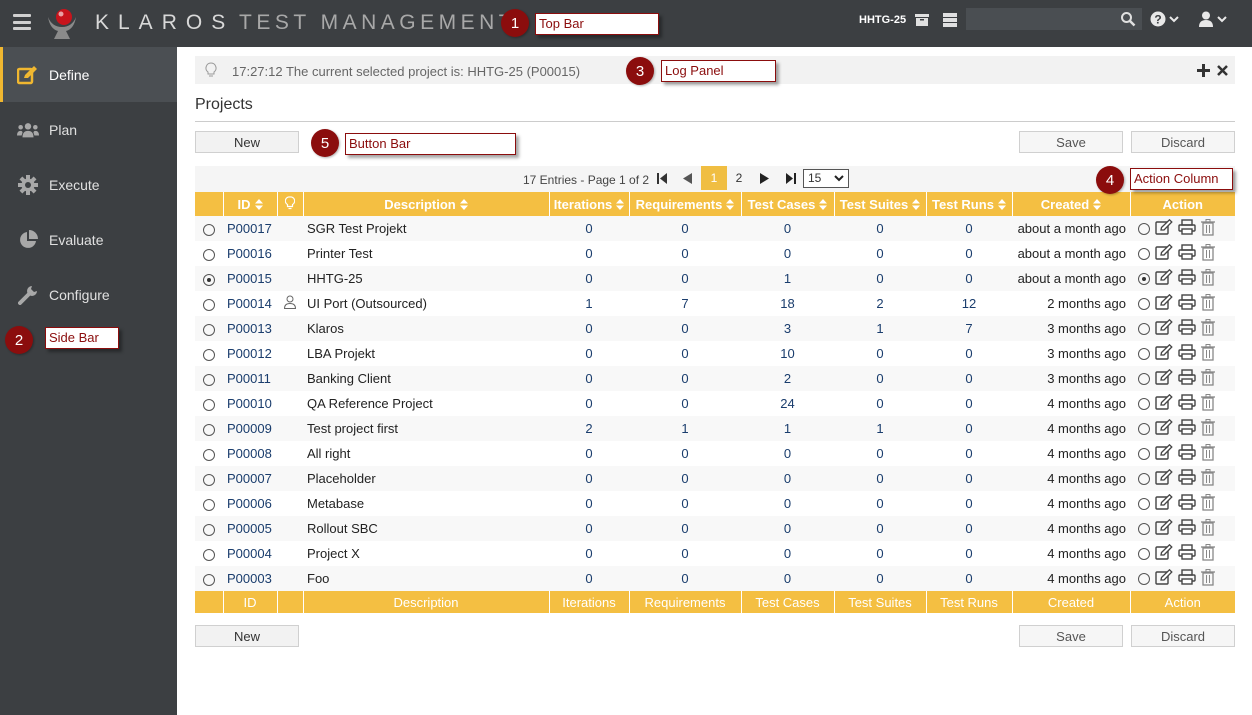 This screenshot has height=715, width=1252. I want to click on project-id-link: P00010, so click(250, 403).